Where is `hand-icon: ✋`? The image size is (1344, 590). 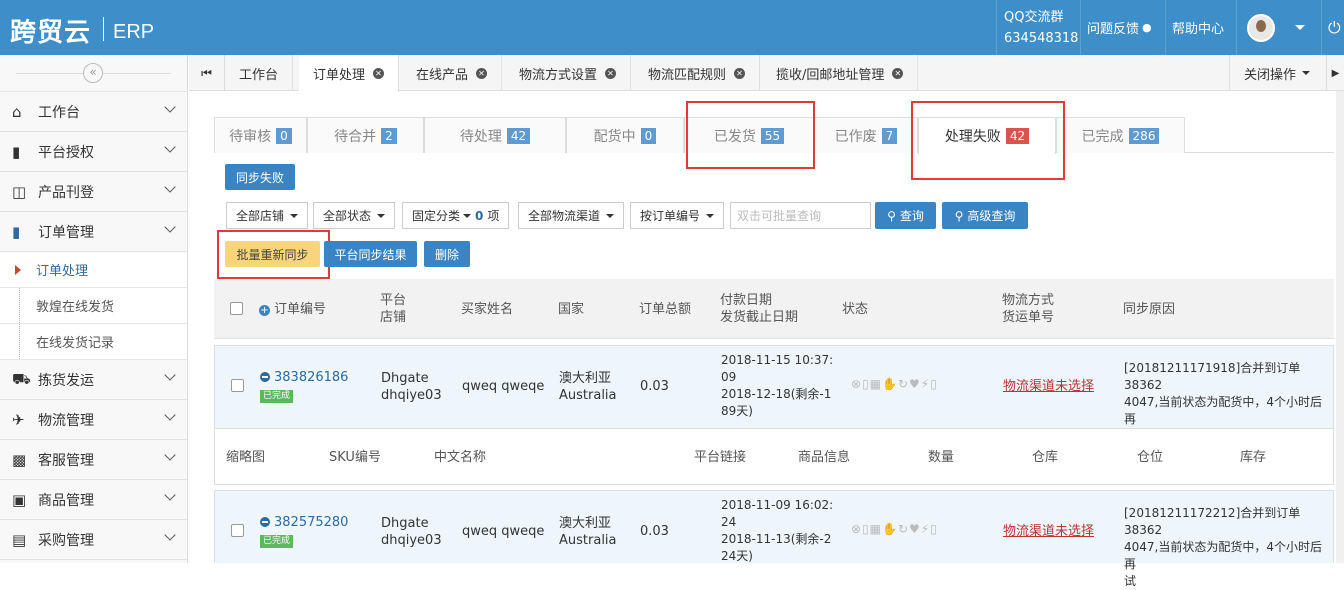 hand-icon: ✋ is located at coordinates (890, 529).